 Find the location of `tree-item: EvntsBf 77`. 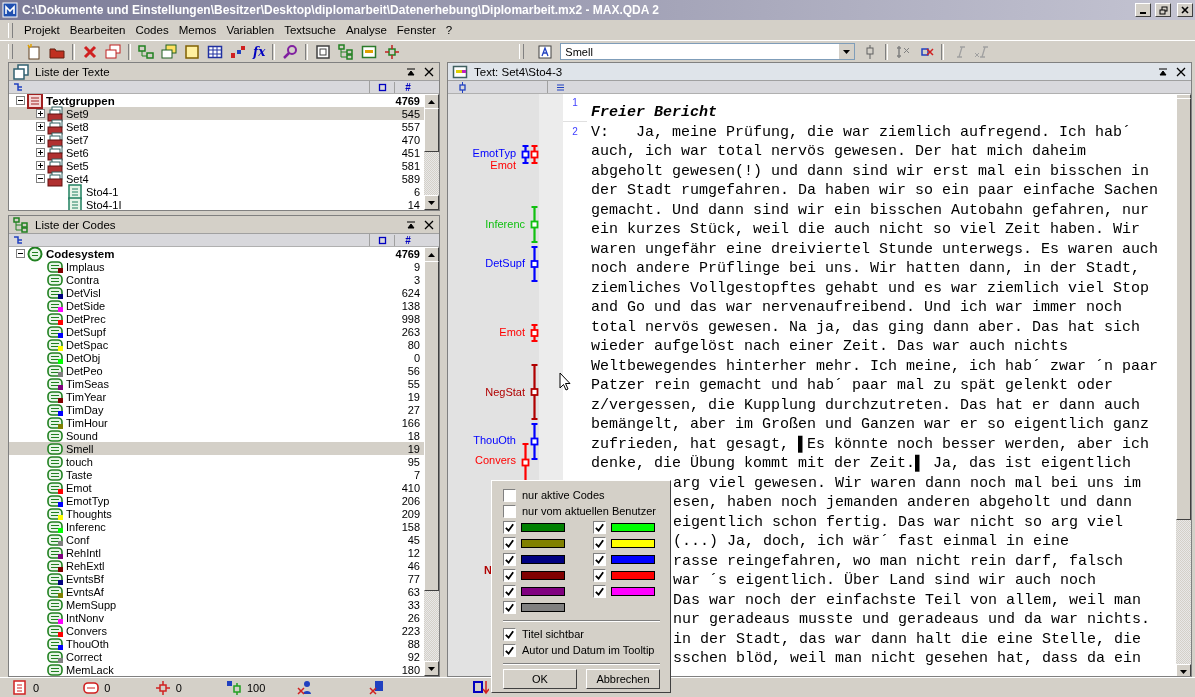

tree-item: EvntsBf 77 is located at coordinates (216, 578).